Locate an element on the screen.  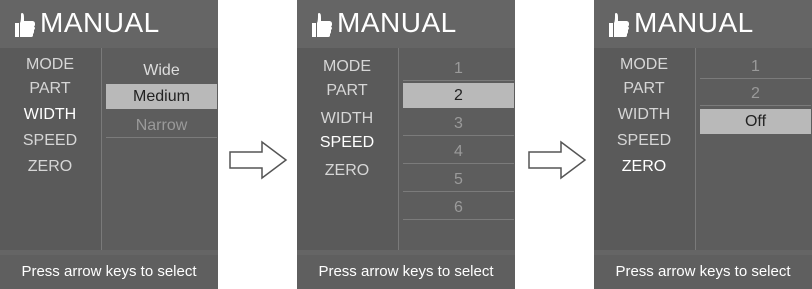
option-off-selected: Off is located at coordinates (755, 121).